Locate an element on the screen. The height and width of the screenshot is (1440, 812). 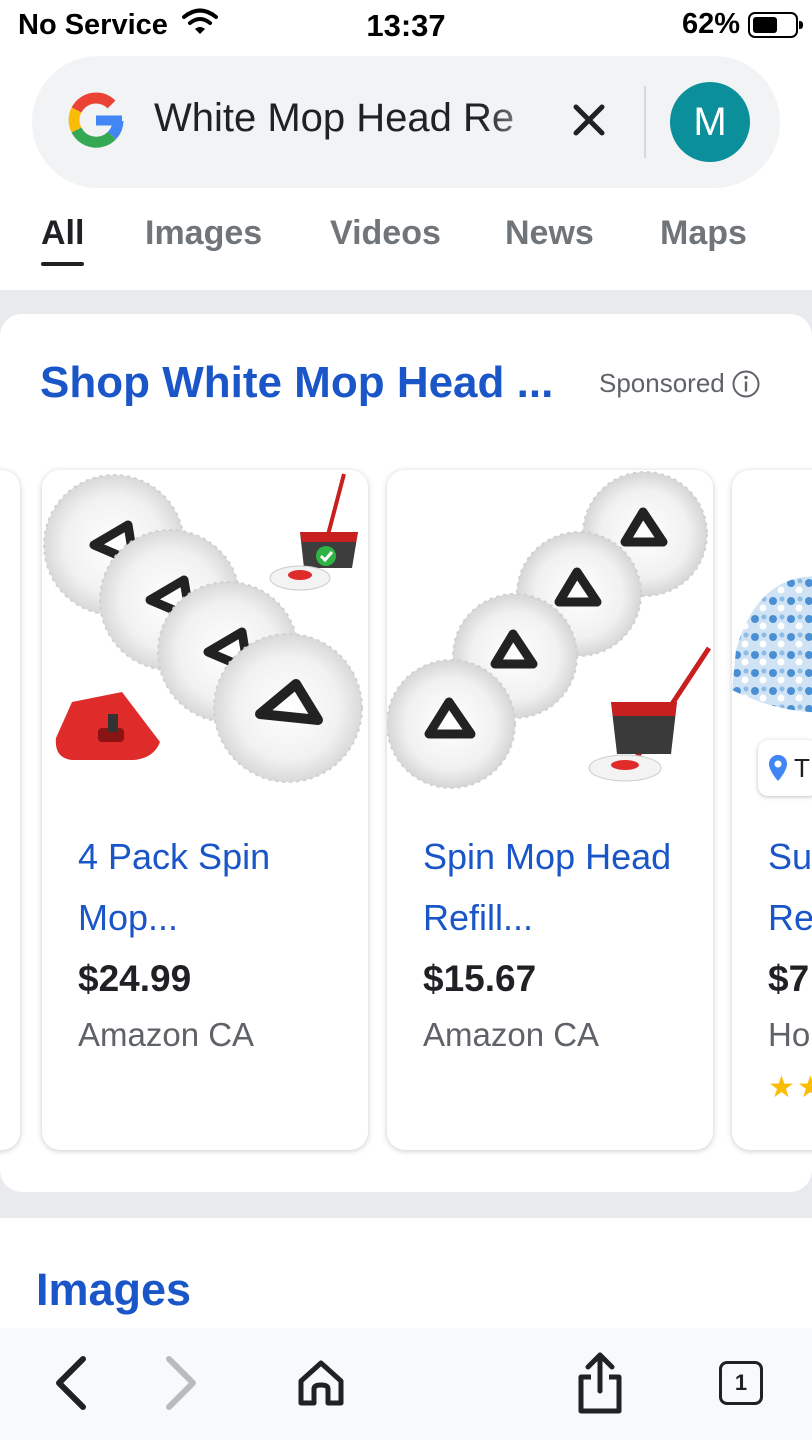
product-price: $7 is located at coordinates (789, 978).